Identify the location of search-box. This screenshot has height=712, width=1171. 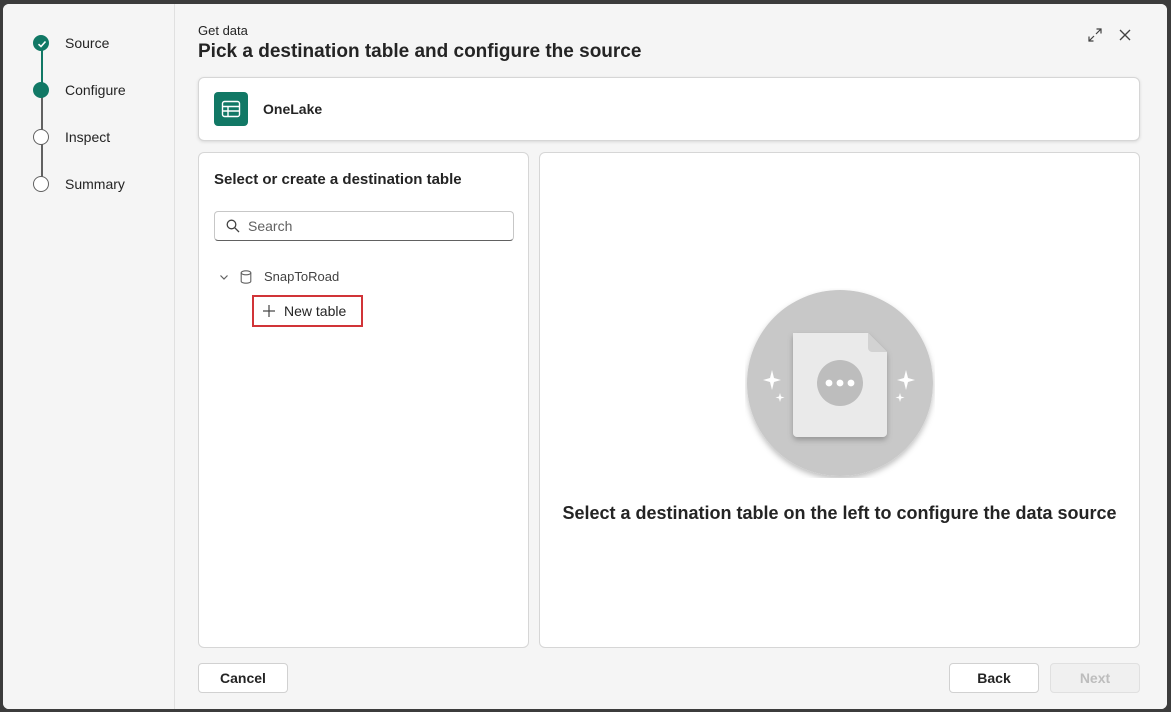
(364, 226).